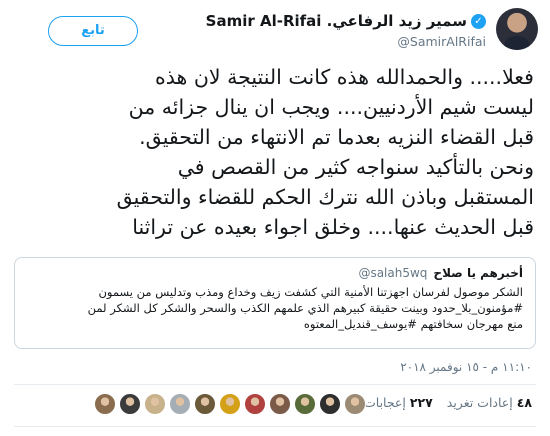 The image size is (550, 436). Describe the element at coordinates (355, 167) in the screenshot. I see `tweet-line: ونحن بالتأكيد سنواجه كثير من القصص في` at that location.